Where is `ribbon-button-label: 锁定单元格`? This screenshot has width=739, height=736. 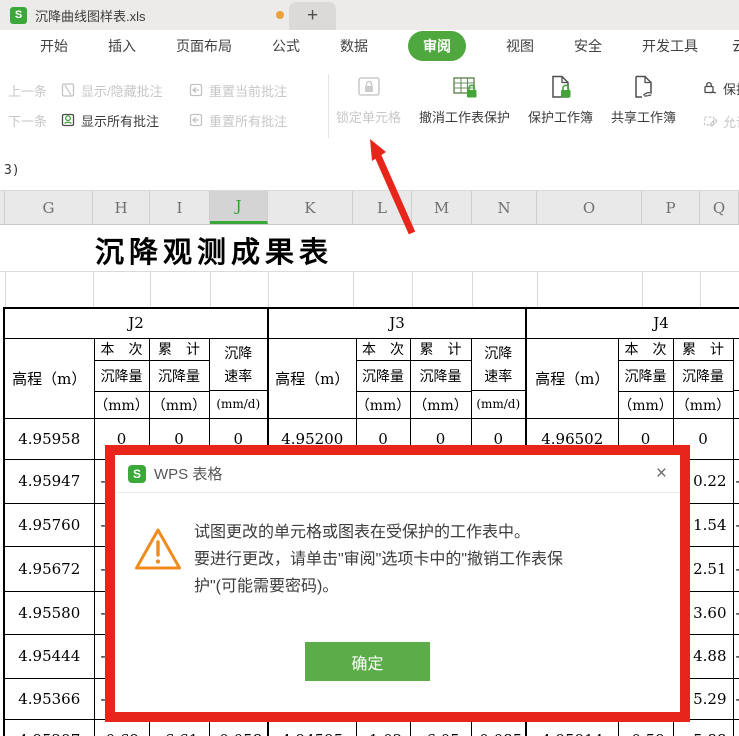 ribbon-button-label: 锁定单元格 is located at coordinates (369, 117).